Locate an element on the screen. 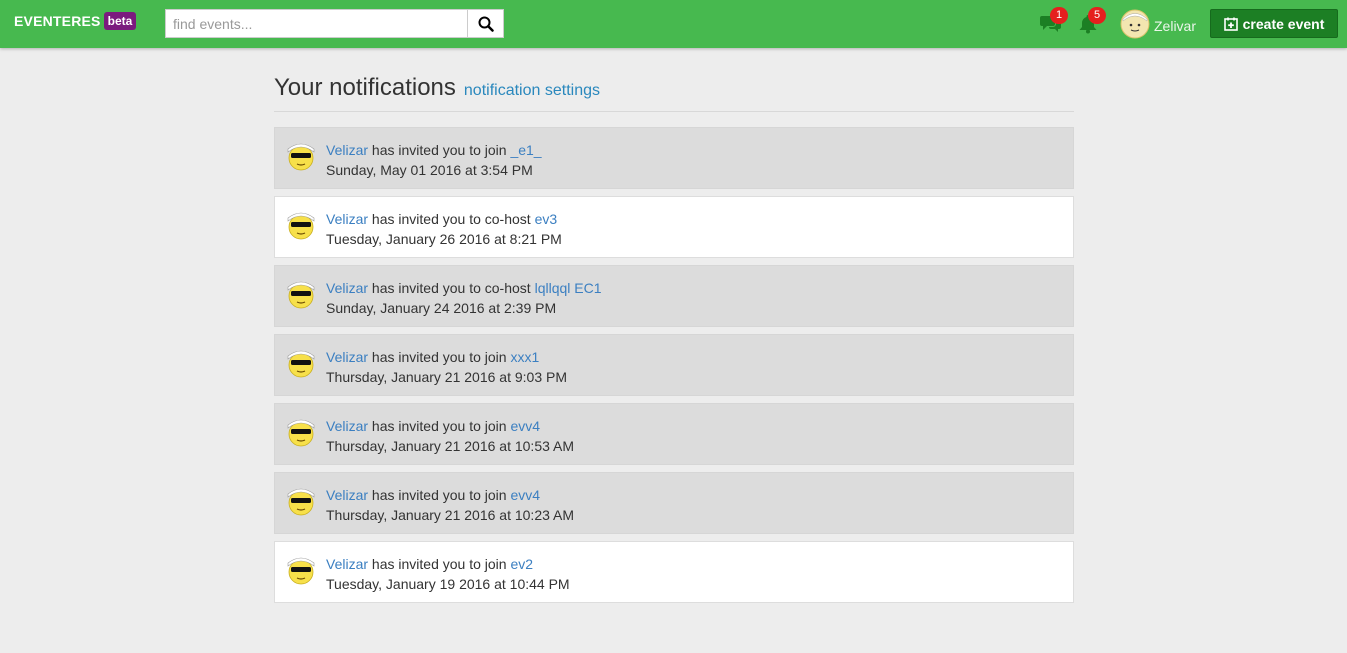 This screenshot has height=653, width=1347. calendar-plus-icon is located at coordinates (1230, 24).